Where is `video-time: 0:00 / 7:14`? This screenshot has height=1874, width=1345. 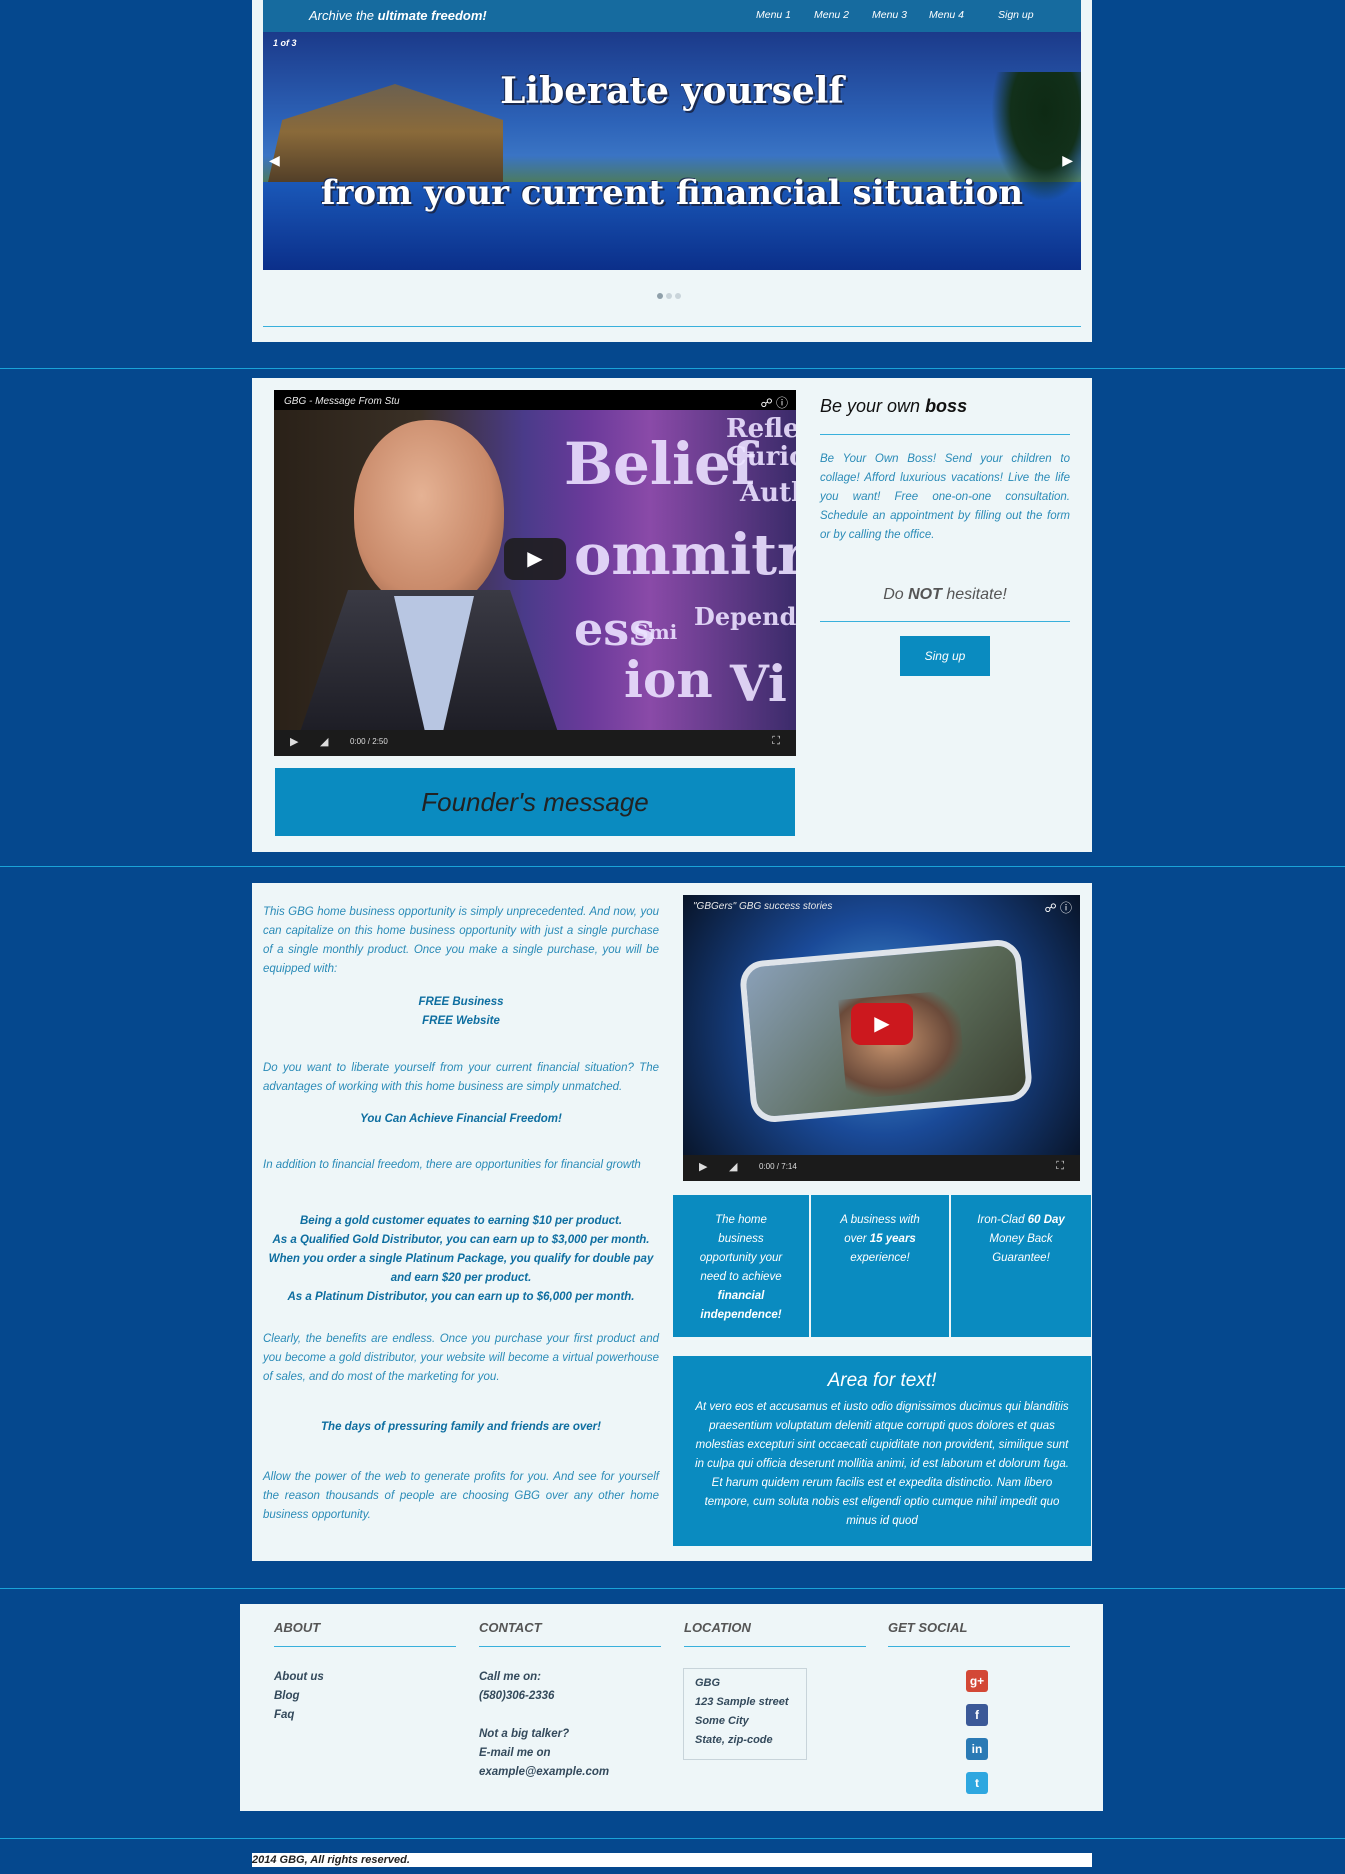 video-time: 0:00 / 7:14 is located at coordinates (778, 1166).